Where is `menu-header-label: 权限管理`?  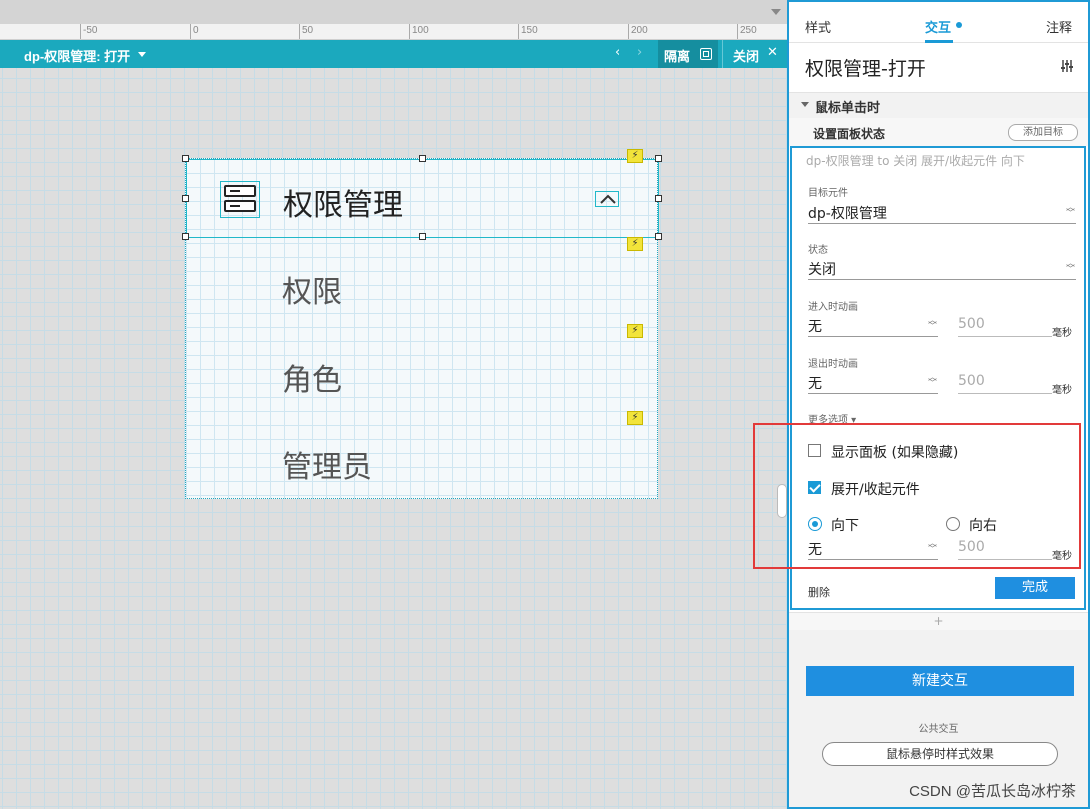
menu-header-label: 权限管理 is located at coordinates (343, 205).